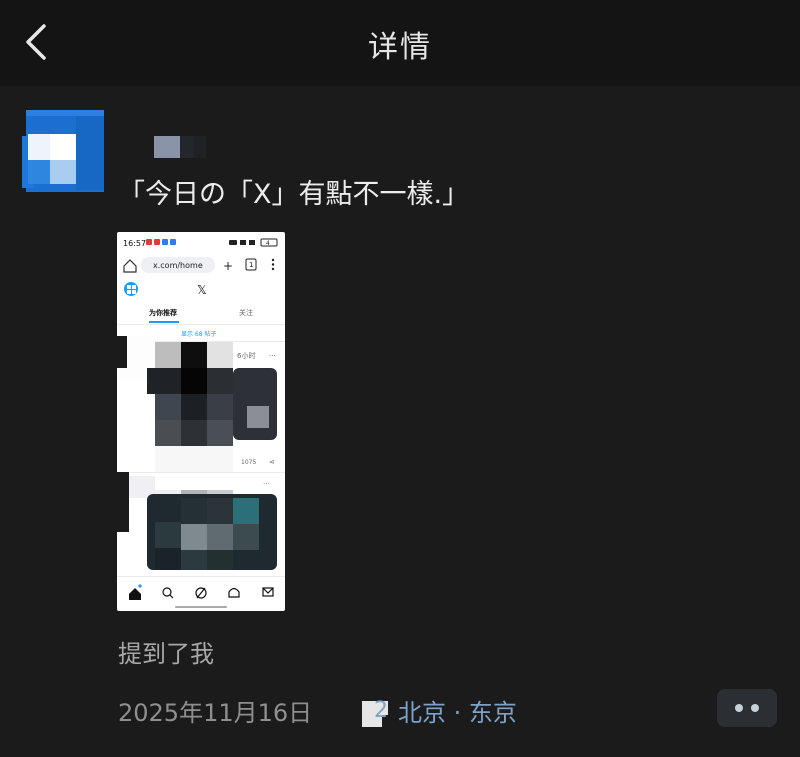 The height and width of the screenshot is (757, 800). Describe the element at coordinates (381, 710) in the screenshot. I see `location-prefix: 2` at that location.